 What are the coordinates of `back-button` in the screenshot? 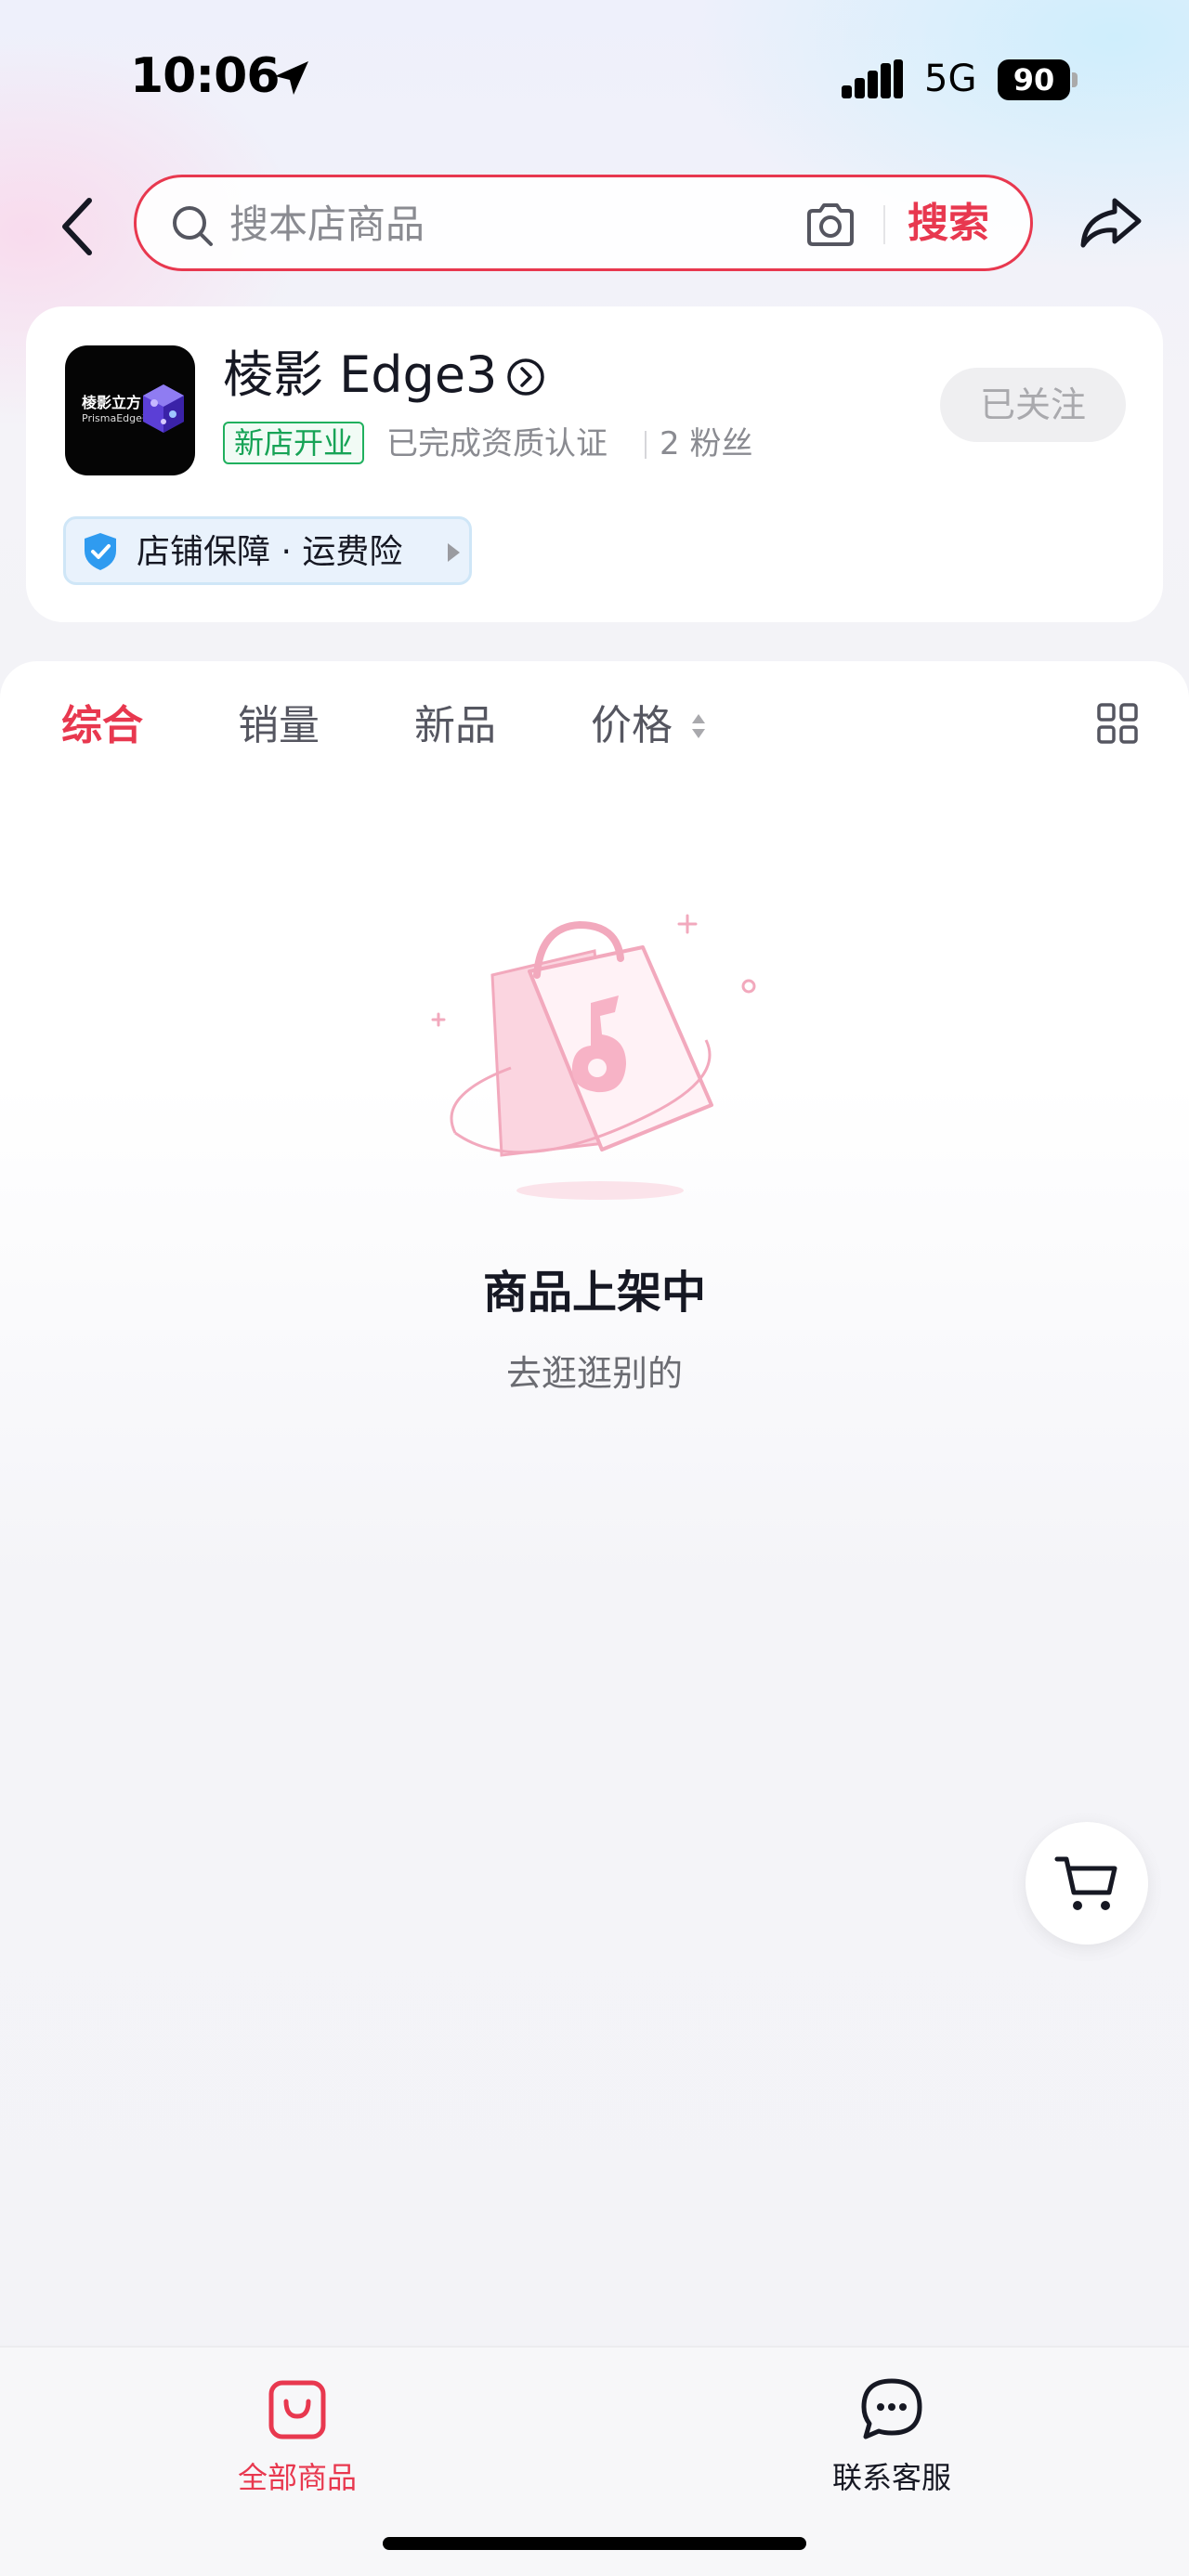 It's located at (78, 226).